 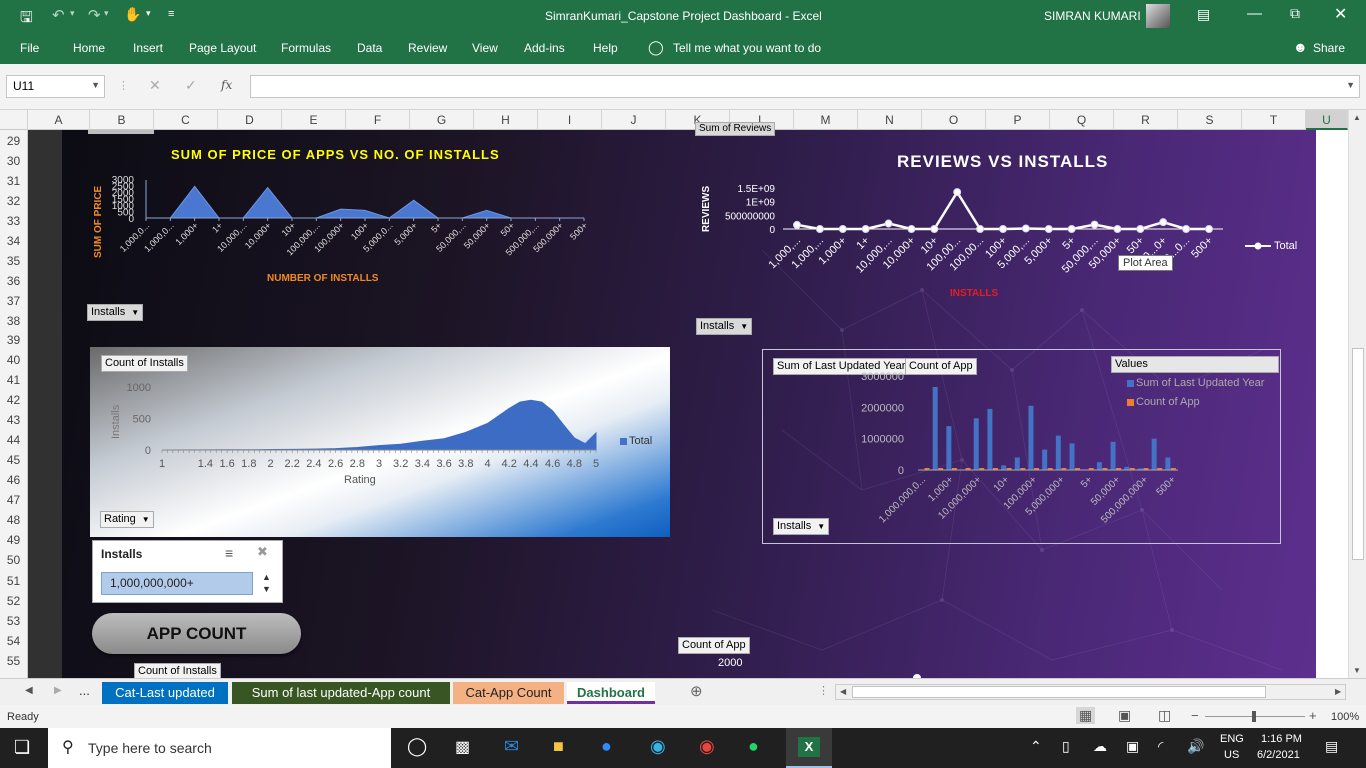 What do you see at coordinates (13, 281) in the screenshot?
I see `row-header: 36` at bounding box center [13, 281].